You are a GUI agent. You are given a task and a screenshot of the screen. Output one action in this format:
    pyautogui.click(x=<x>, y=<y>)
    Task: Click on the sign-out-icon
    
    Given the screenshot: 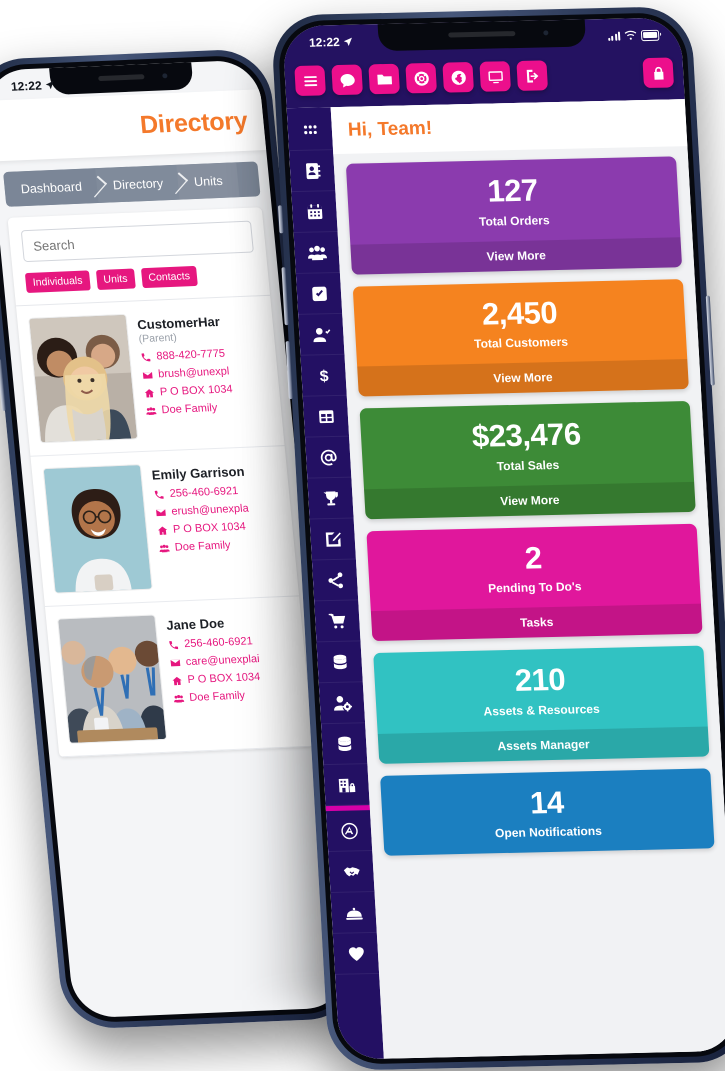 What is the action you would take?
    pyautogui.click(x=532, y=76)
    